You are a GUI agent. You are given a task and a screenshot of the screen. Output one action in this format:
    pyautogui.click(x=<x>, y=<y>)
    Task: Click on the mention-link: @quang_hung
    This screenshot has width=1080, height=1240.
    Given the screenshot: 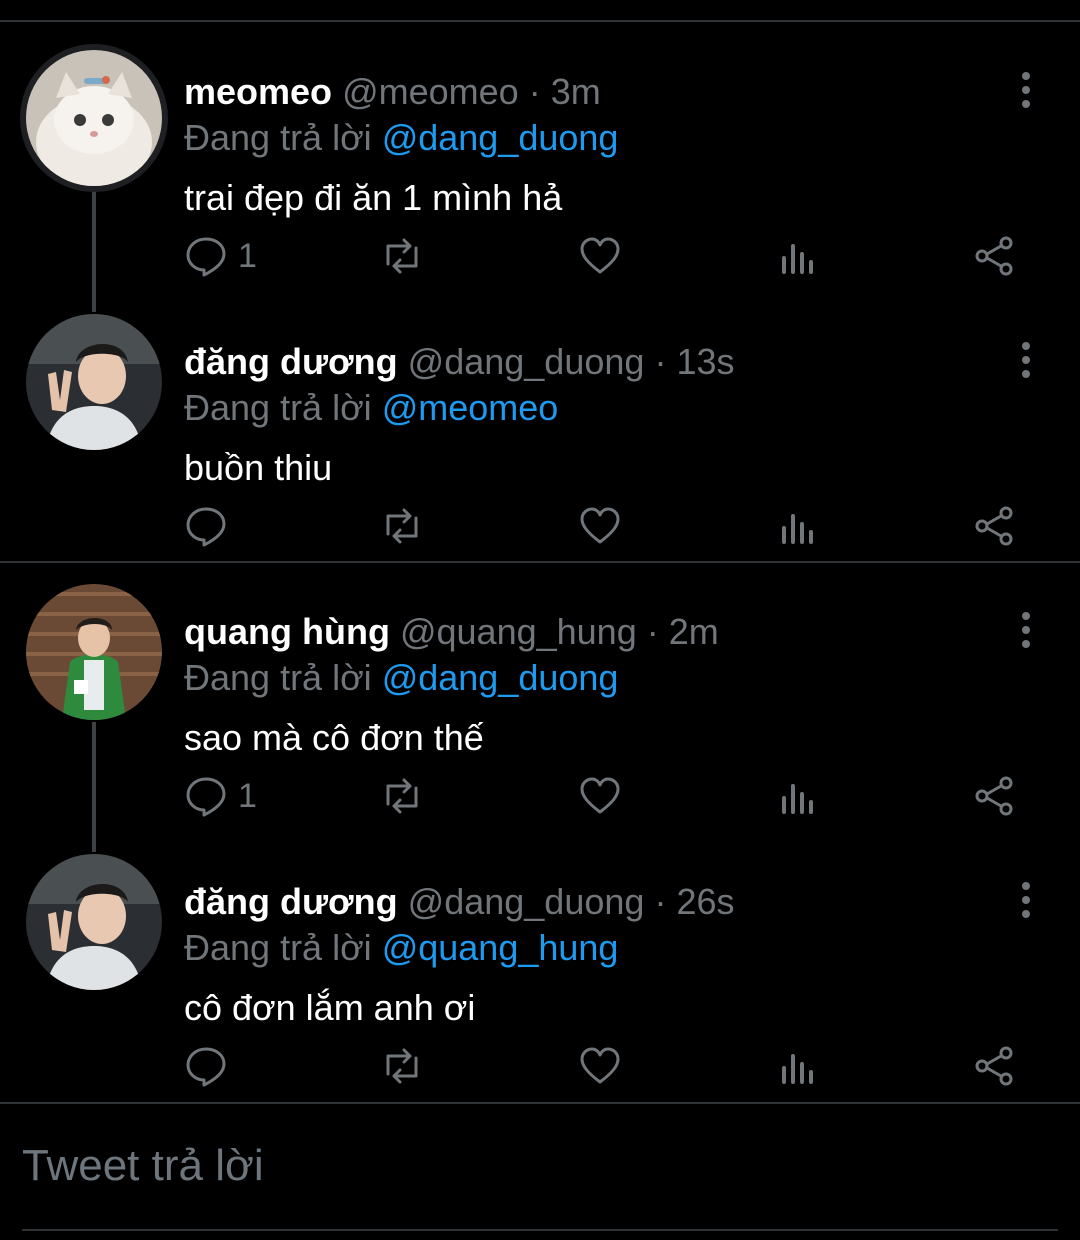 What is the action you would take?
    pyautogui.click(x=500, y=947)
    